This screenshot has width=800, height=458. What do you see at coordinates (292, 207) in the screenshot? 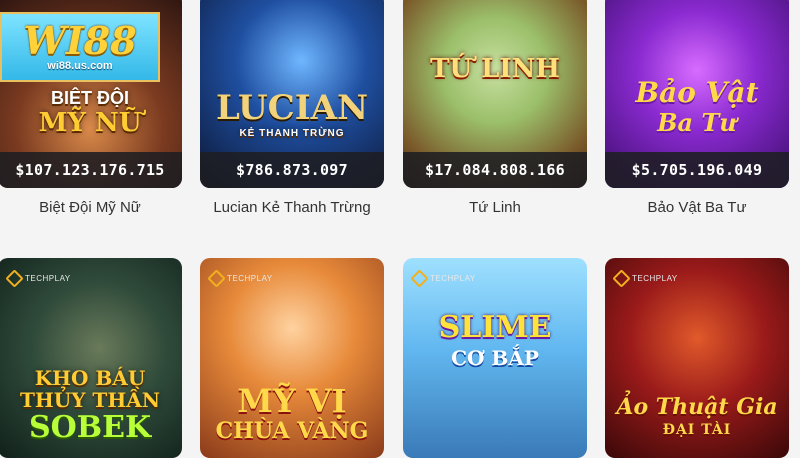
I see `game-name: Lucian Kẻ Thanh Trừng` at bounding box center [292, 207].